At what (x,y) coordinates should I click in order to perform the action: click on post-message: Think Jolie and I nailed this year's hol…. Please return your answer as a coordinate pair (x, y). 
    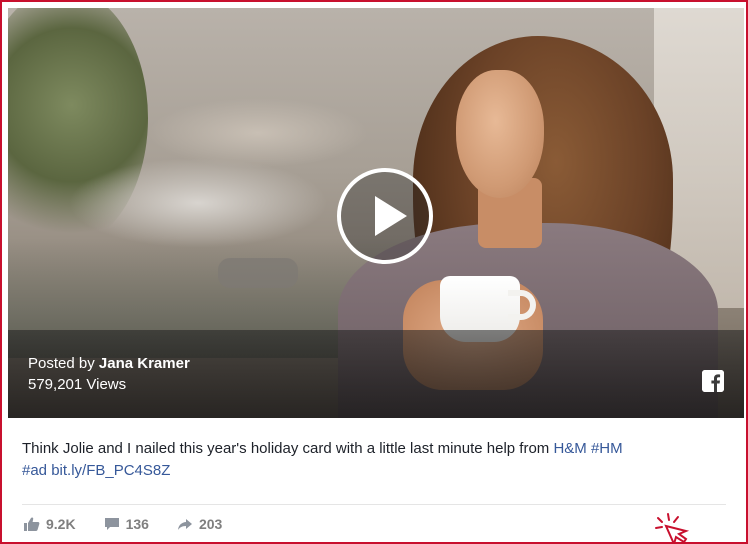
    Looking at the image, I should click on (378, 460).